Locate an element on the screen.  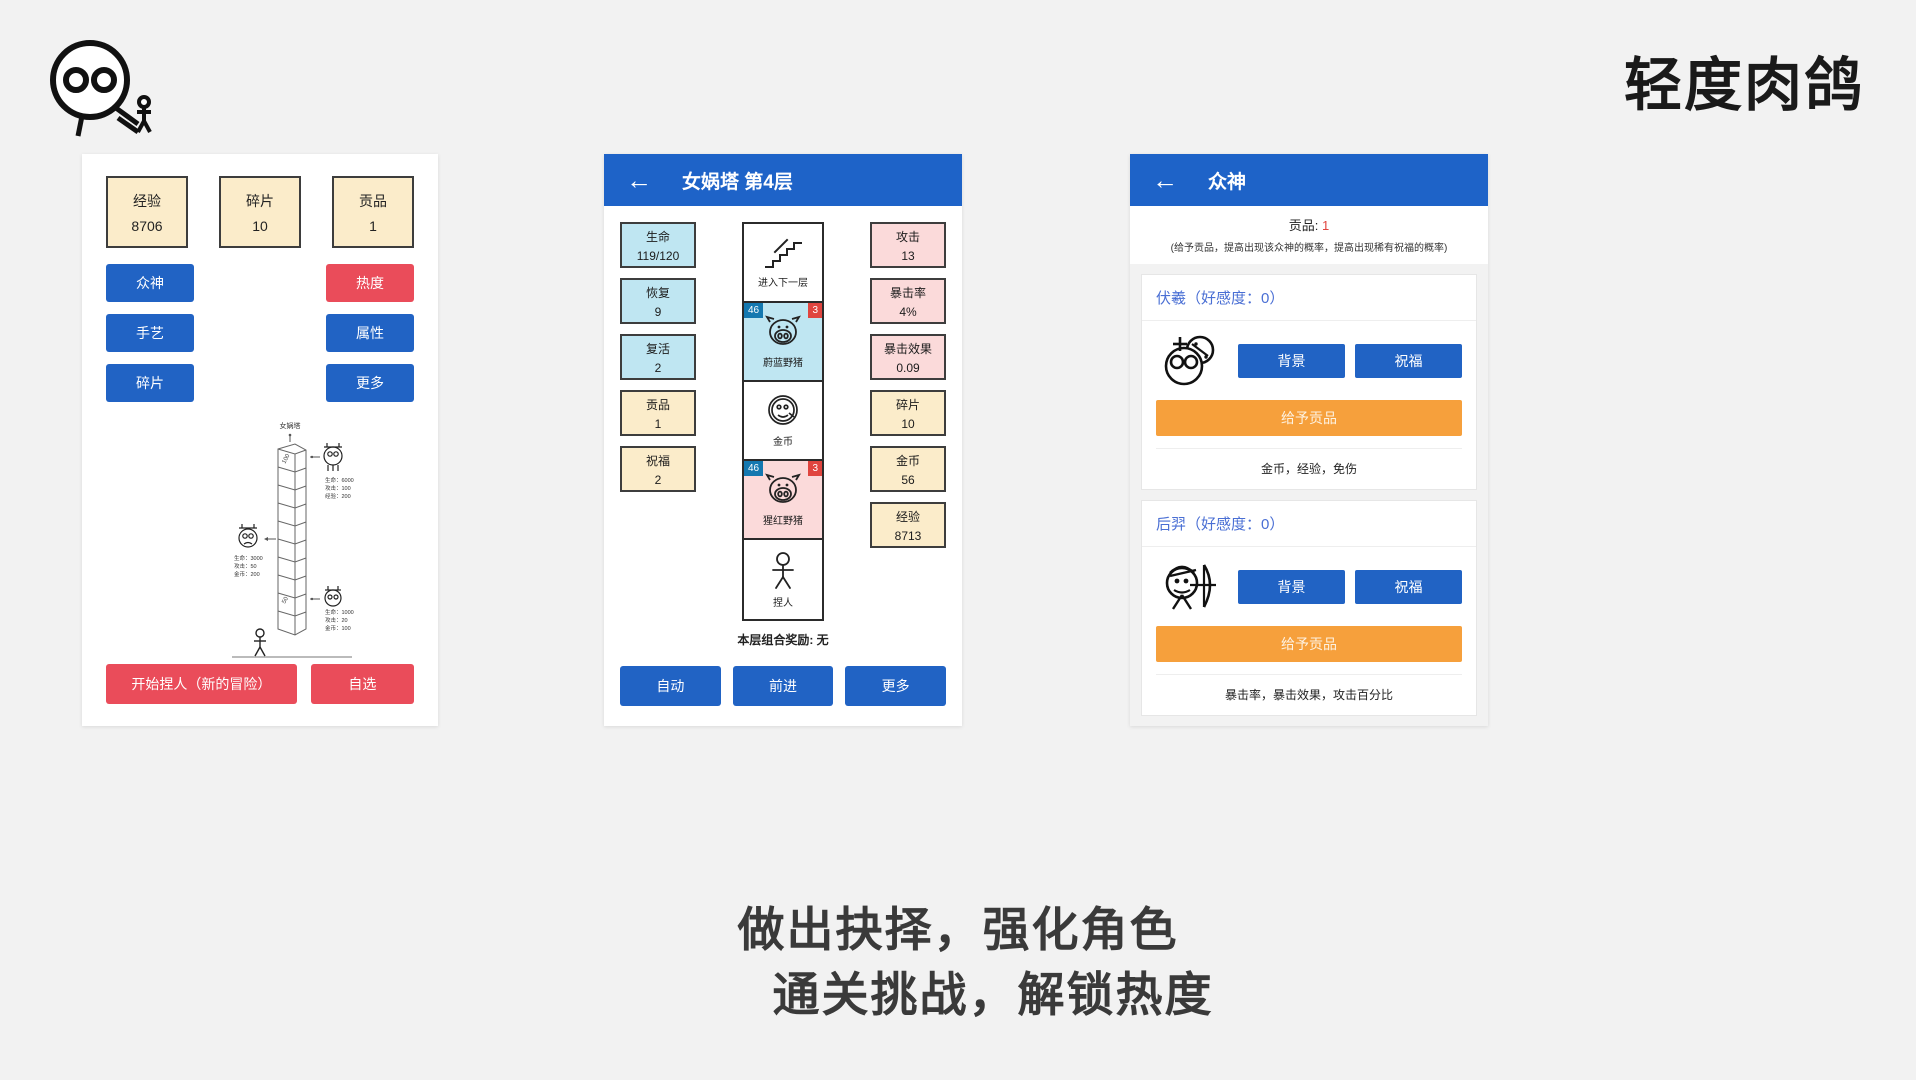
god-row: 背景 祝福 is located at coordinates (1309, 361).